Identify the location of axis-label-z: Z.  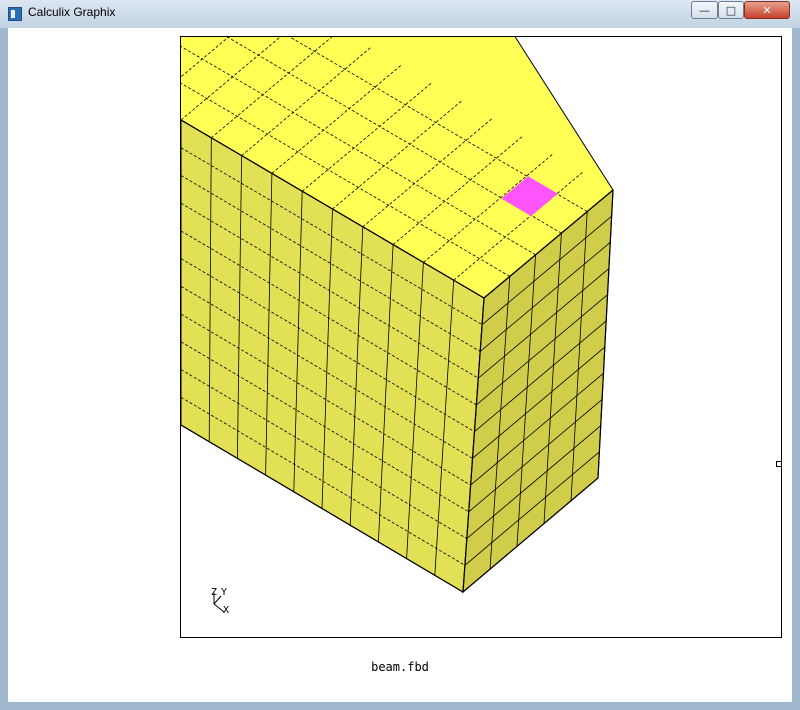
(214, 592).